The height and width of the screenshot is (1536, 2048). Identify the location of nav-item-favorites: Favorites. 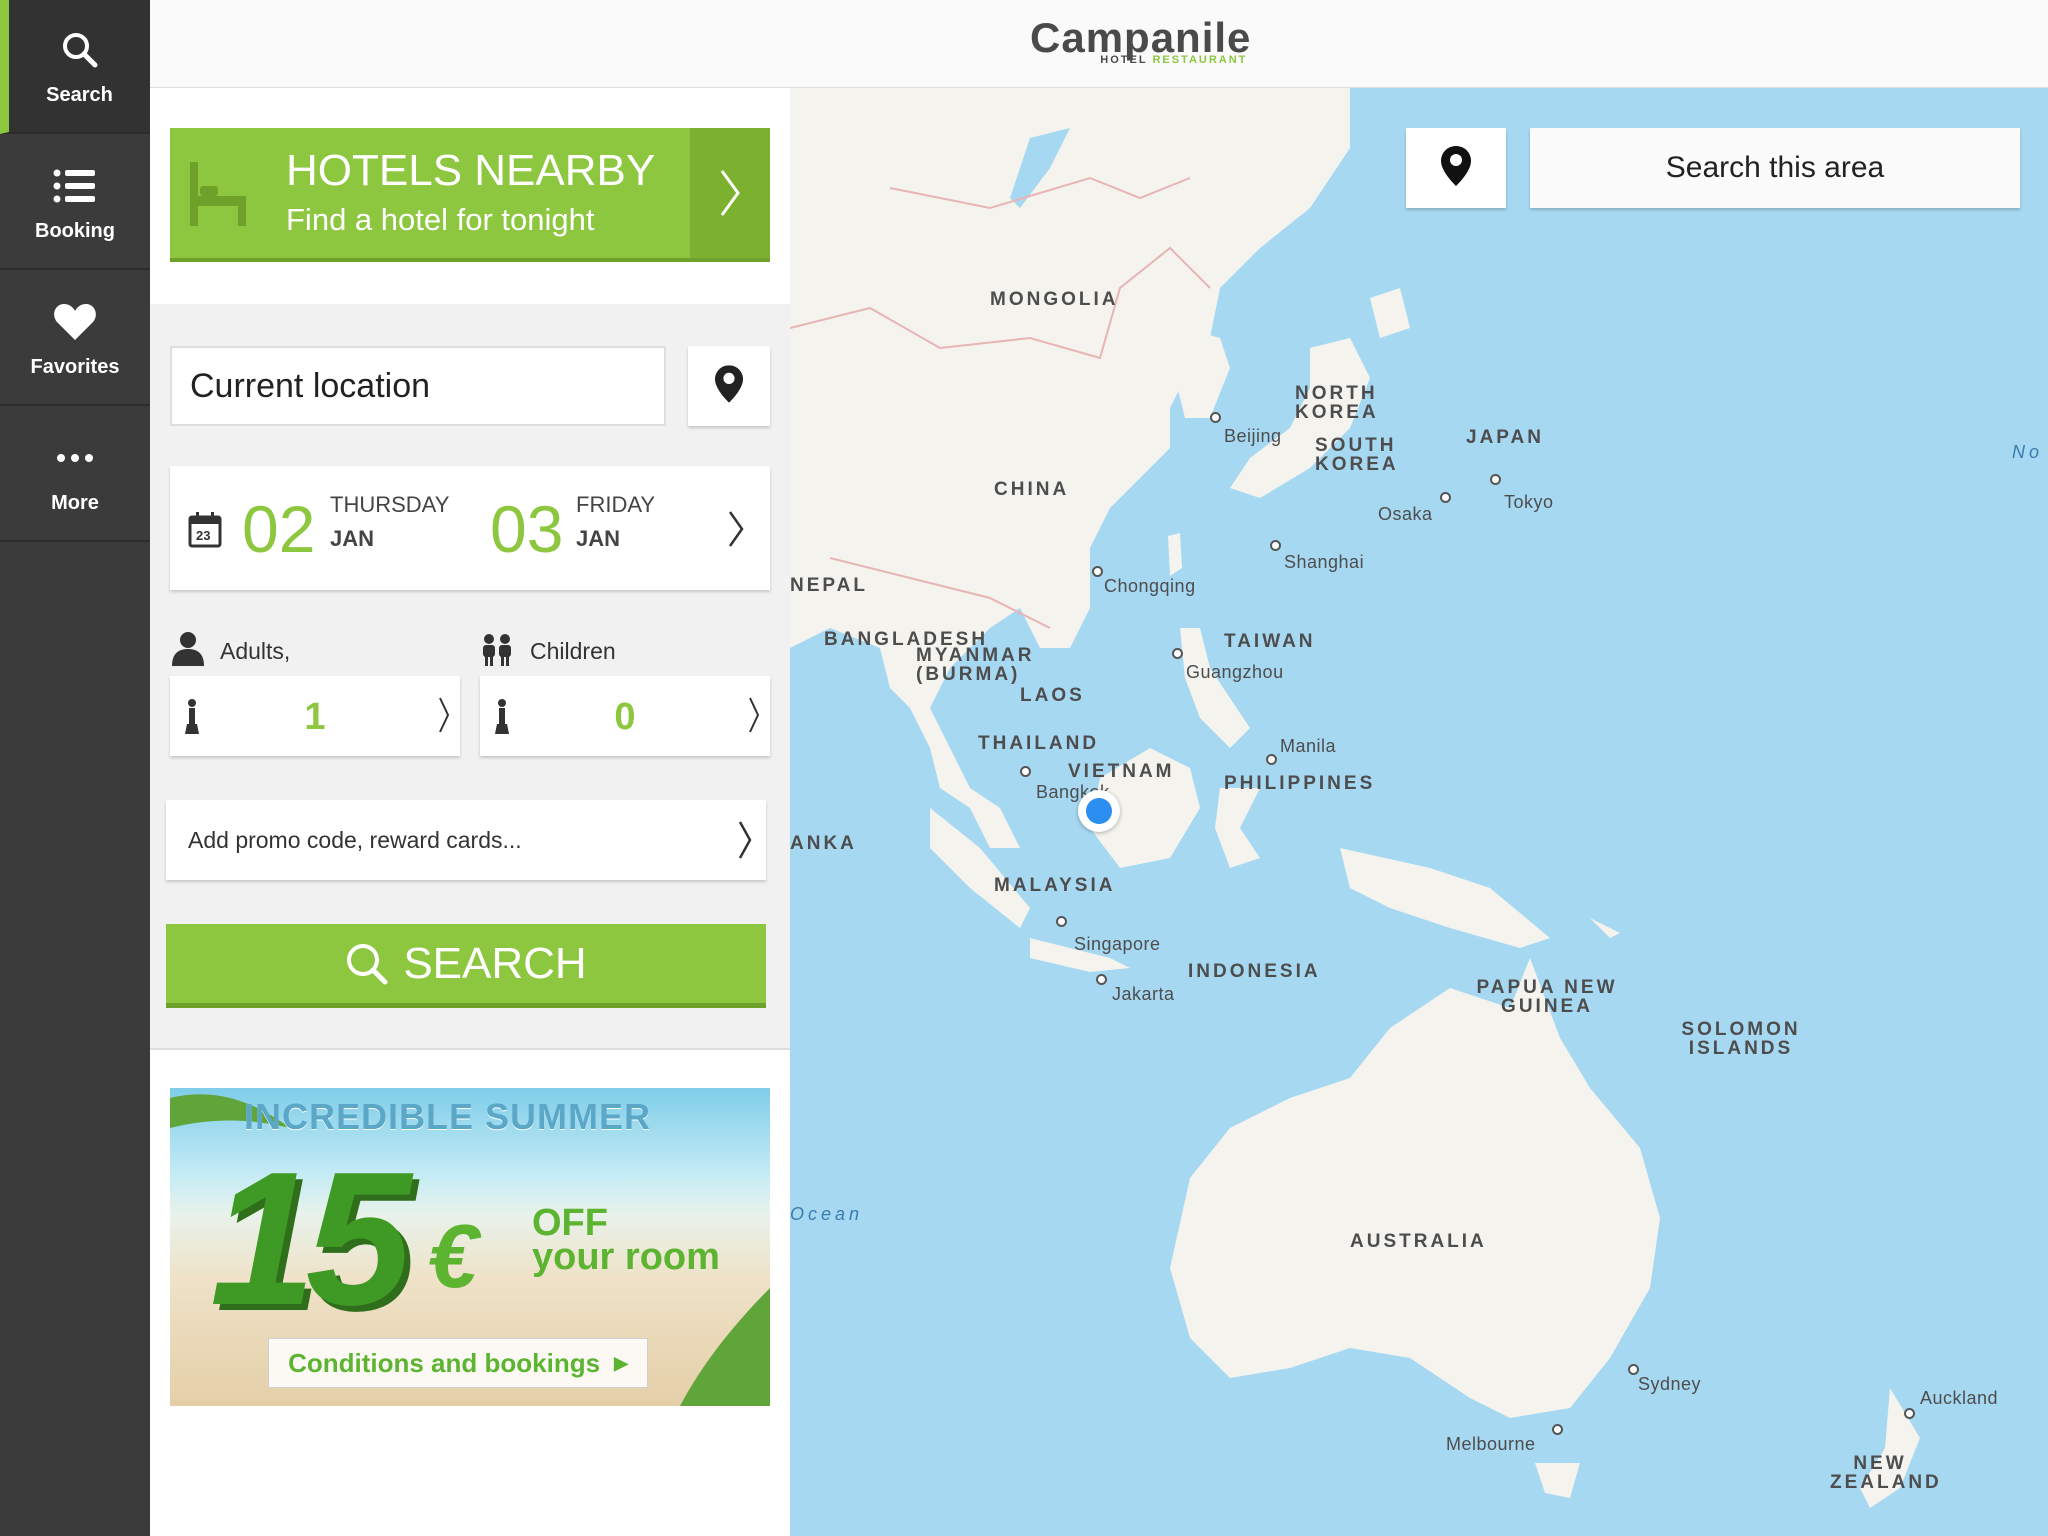
(75, 339).